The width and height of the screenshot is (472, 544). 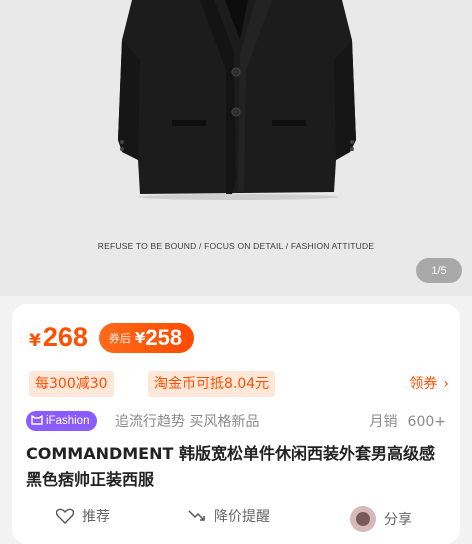 What do you see at coordinates (439, 270) in the screenshot?
I see `image-pager: 1/5` at bounding box center [439, 270].